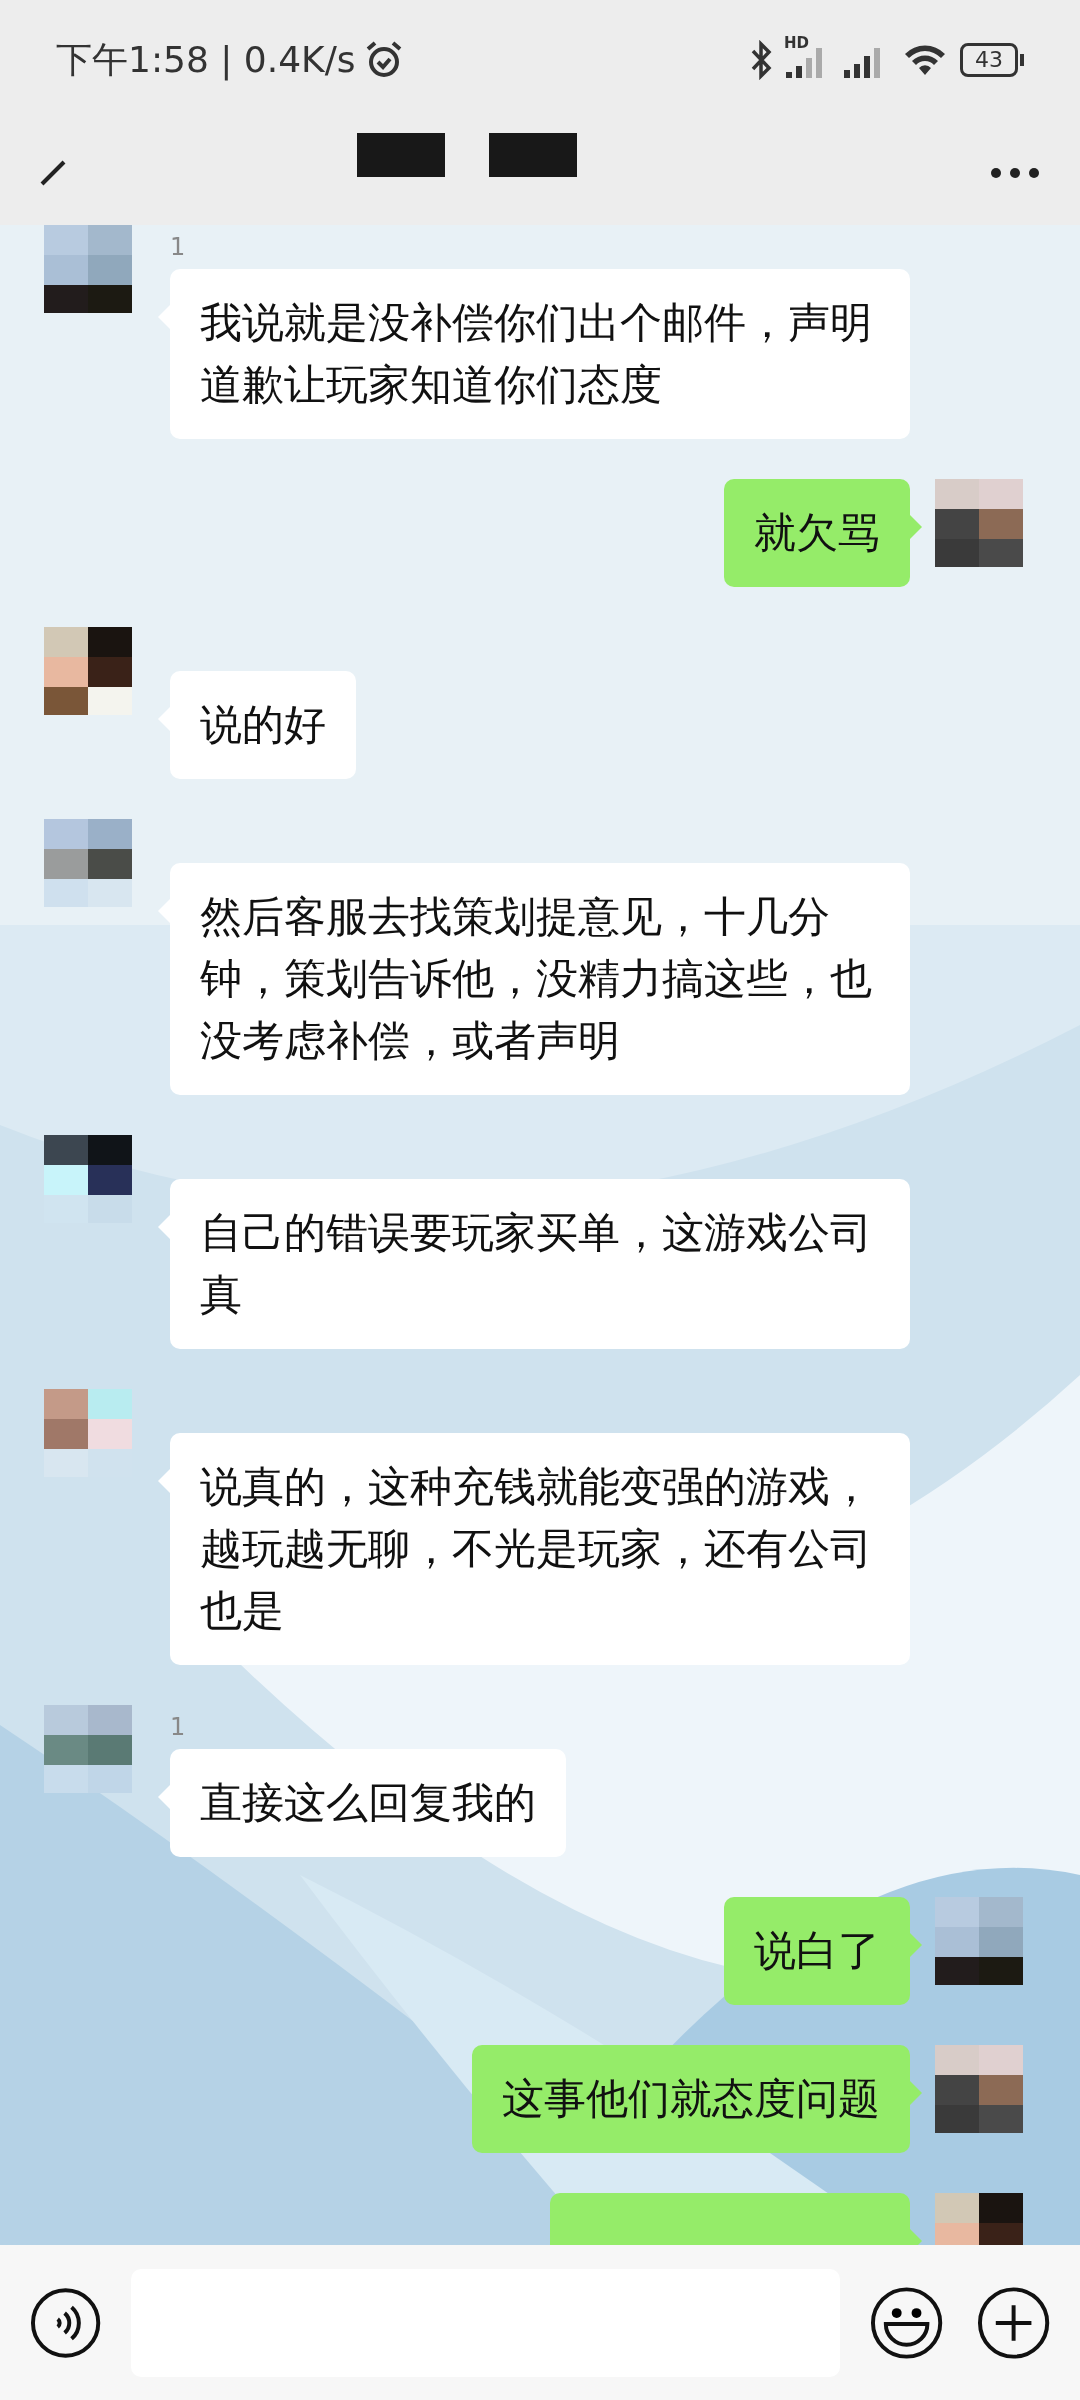 The height and width of the screenshot is (2400, 1080). What do you see at coordinates (53, 172) in the screenshot?
I see `edit-icon` at bounding box center [53, 172].